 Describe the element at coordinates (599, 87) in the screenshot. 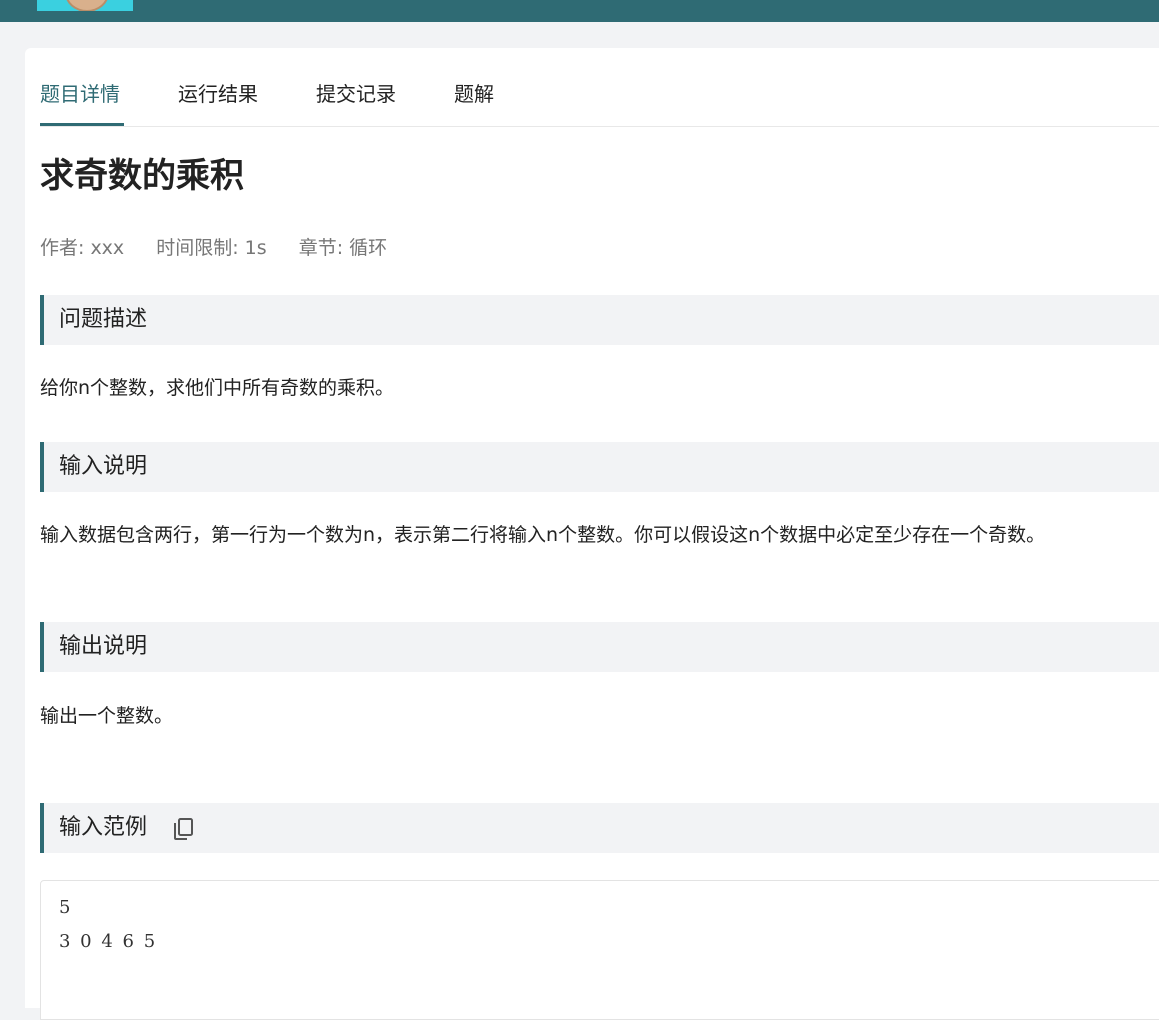

I see `tab-bar: 题目详情 运行结果 提交记录 题解` at that location.